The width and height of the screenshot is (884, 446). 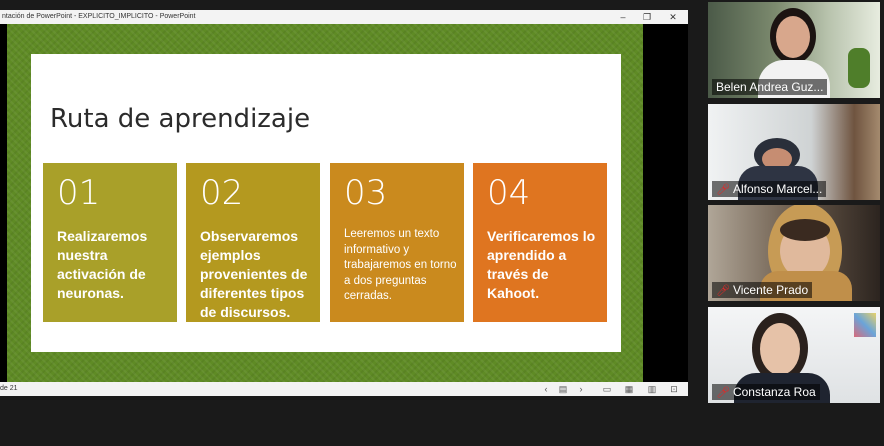 What do you see at coordinates (623, 17) in the screenshot?
I see `minimize-button: –` at bounding box center [623, 17].